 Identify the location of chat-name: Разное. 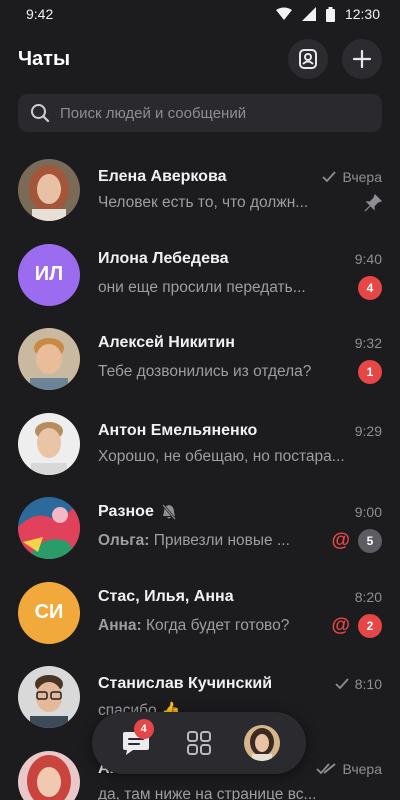
(126, 512).